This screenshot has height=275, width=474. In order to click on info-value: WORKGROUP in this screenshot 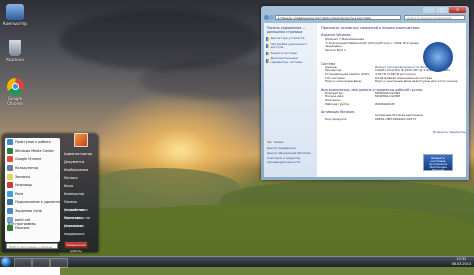, I will do `click(385, 104)`.